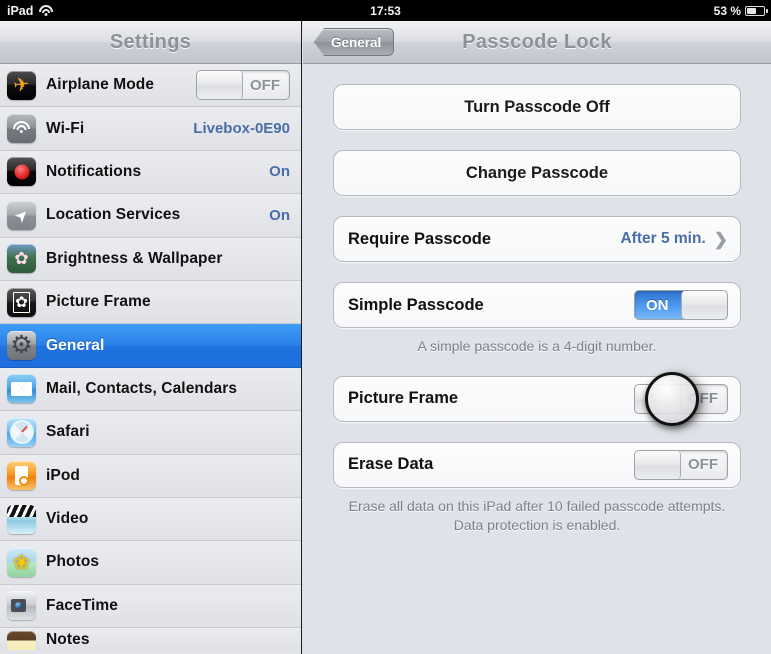 The height and width of the screenshot is (654, 771). I want to click on facetime-camera-icon, so click(21, 606).